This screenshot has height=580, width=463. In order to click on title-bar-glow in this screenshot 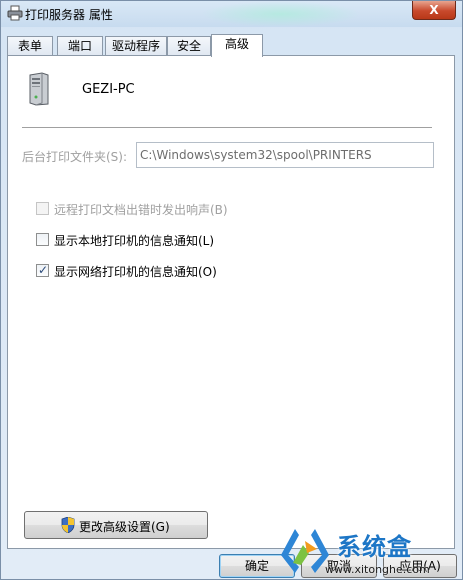, I will do `click(281, 14)`.